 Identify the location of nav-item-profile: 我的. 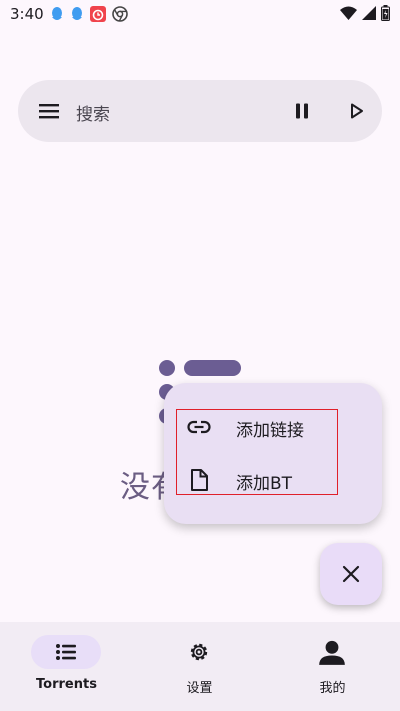
(332, 666).